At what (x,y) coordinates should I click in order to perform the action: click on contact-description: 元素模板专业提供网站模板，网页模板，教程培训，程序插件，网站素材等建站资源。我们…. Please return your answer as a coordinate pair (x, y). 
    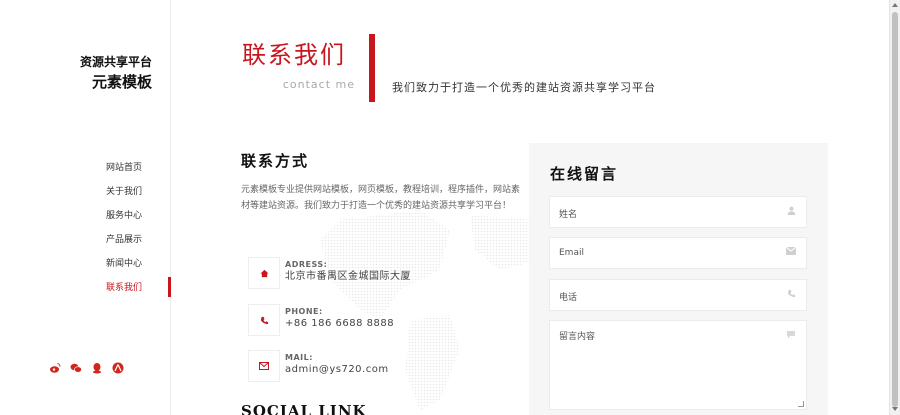
    Looking at the image, I should click on (381, 198).